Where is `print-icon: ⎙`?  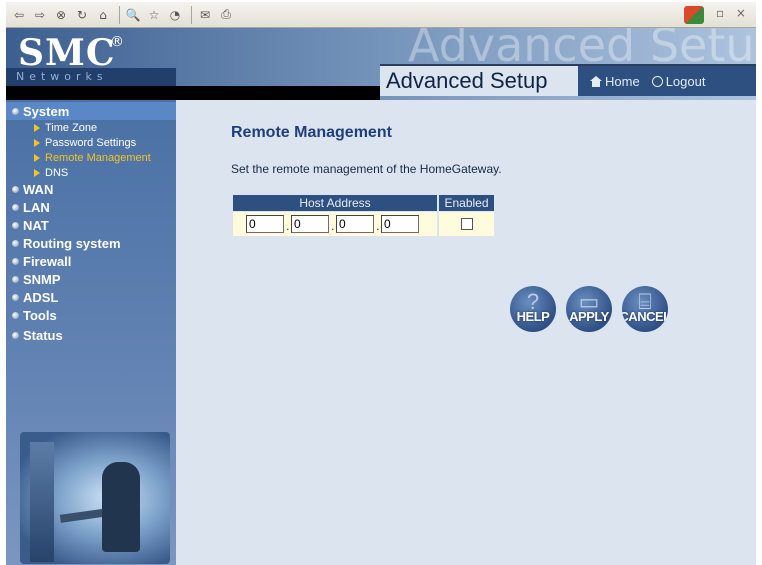
print-icon: ⎙ is located at coordinates (226, 15).